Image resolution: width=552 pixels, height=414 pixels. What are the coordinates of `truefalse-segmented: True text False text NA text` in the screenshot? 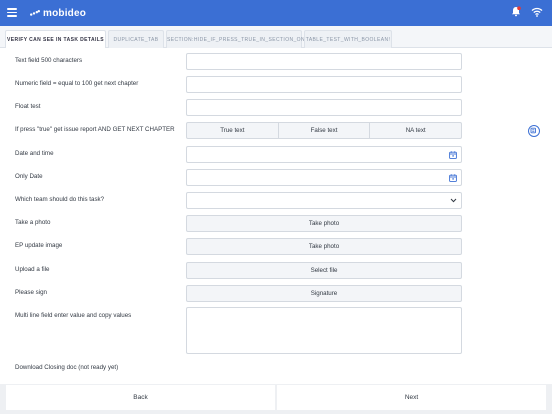 It's located at (324, 130).